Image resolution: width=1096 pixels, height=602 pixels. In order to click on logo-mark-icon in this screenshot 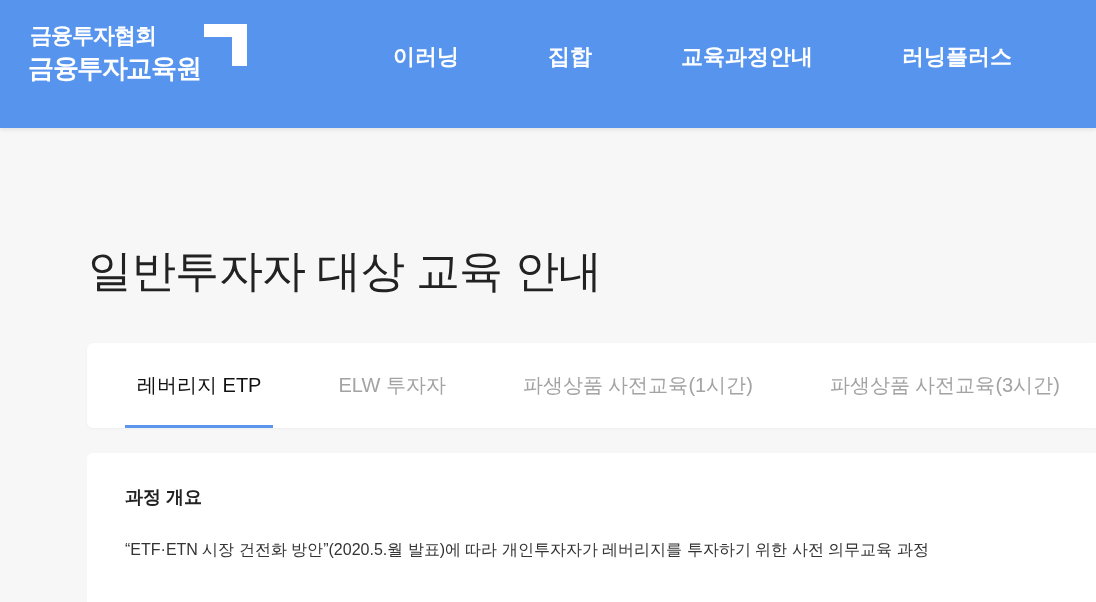, I will do `click(225, 45)`.